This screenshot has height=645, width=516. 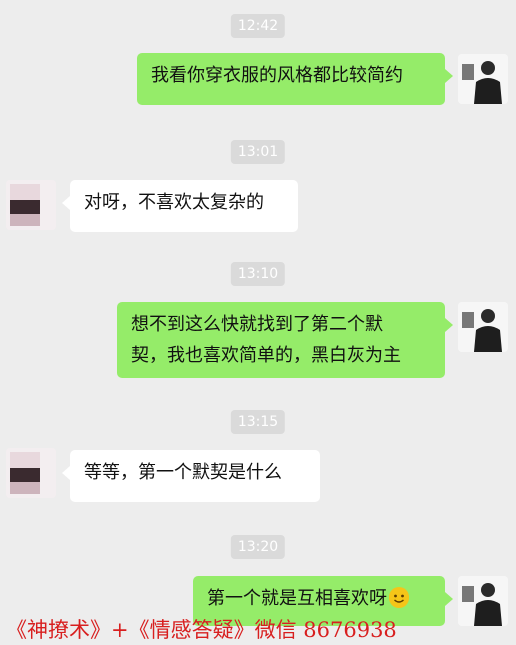 What do you see at coordinates (285, 340) in the screenshot?
I see `my-message-bubble: 想不到这么快就找到了第二个默 契，我也喜欢简单的，黑白灰为主` at bounding box center [285, 340].